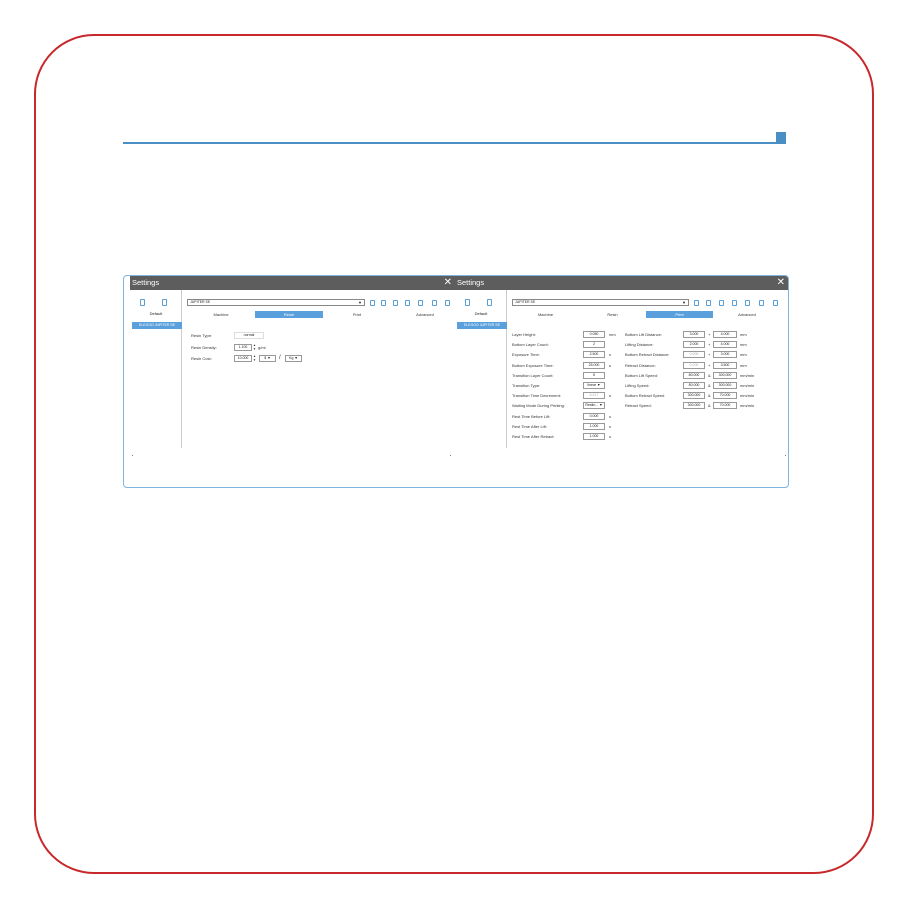 This screenshot has width=907, height=907. What do you see at coordinates (594, 334) in the screenshot?
I see `print-field-input: 0.050` at bounding box center [594, 334].